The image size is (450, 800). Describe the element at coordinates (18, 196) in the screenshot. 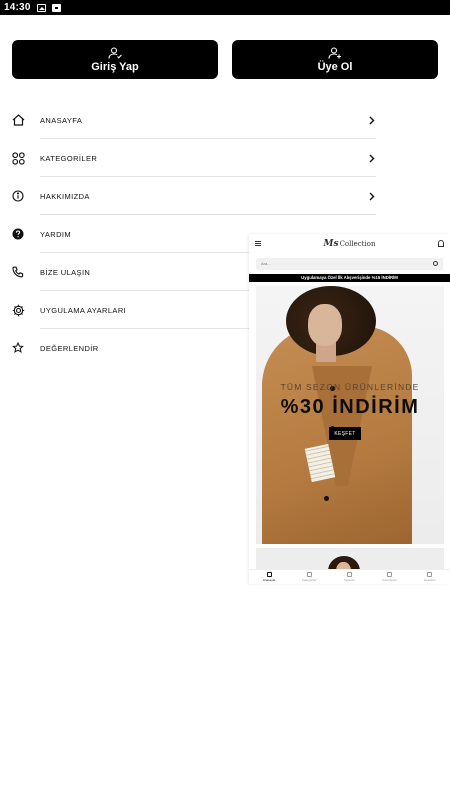

I see `info-icon` at that location.